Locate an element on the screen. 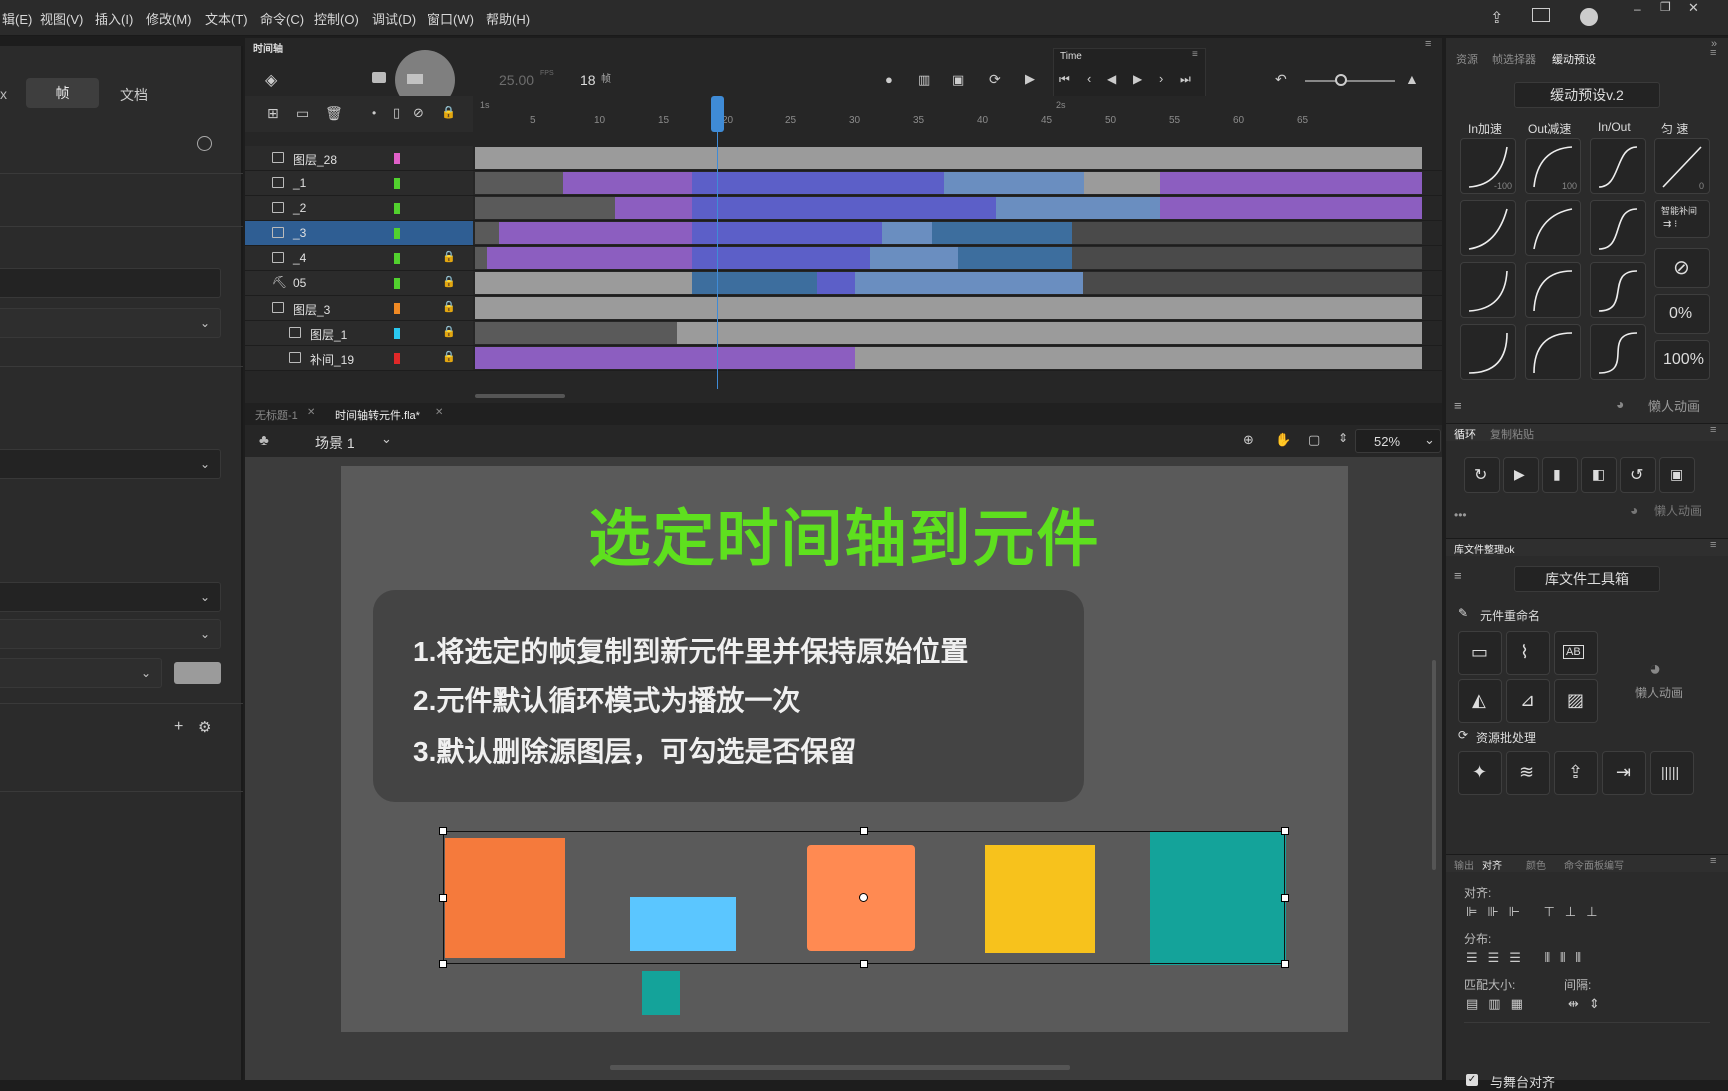 The width and height of the screenshot is (1728, 1091). stage-align-checkbox: ✓ is located at coordinates (1472, 1080).